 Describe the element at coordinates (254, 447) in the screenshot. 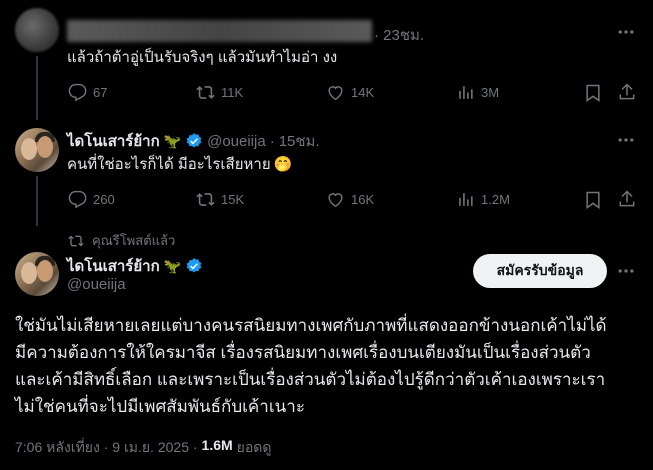

I see `view-label: ยอดดู` at that location.